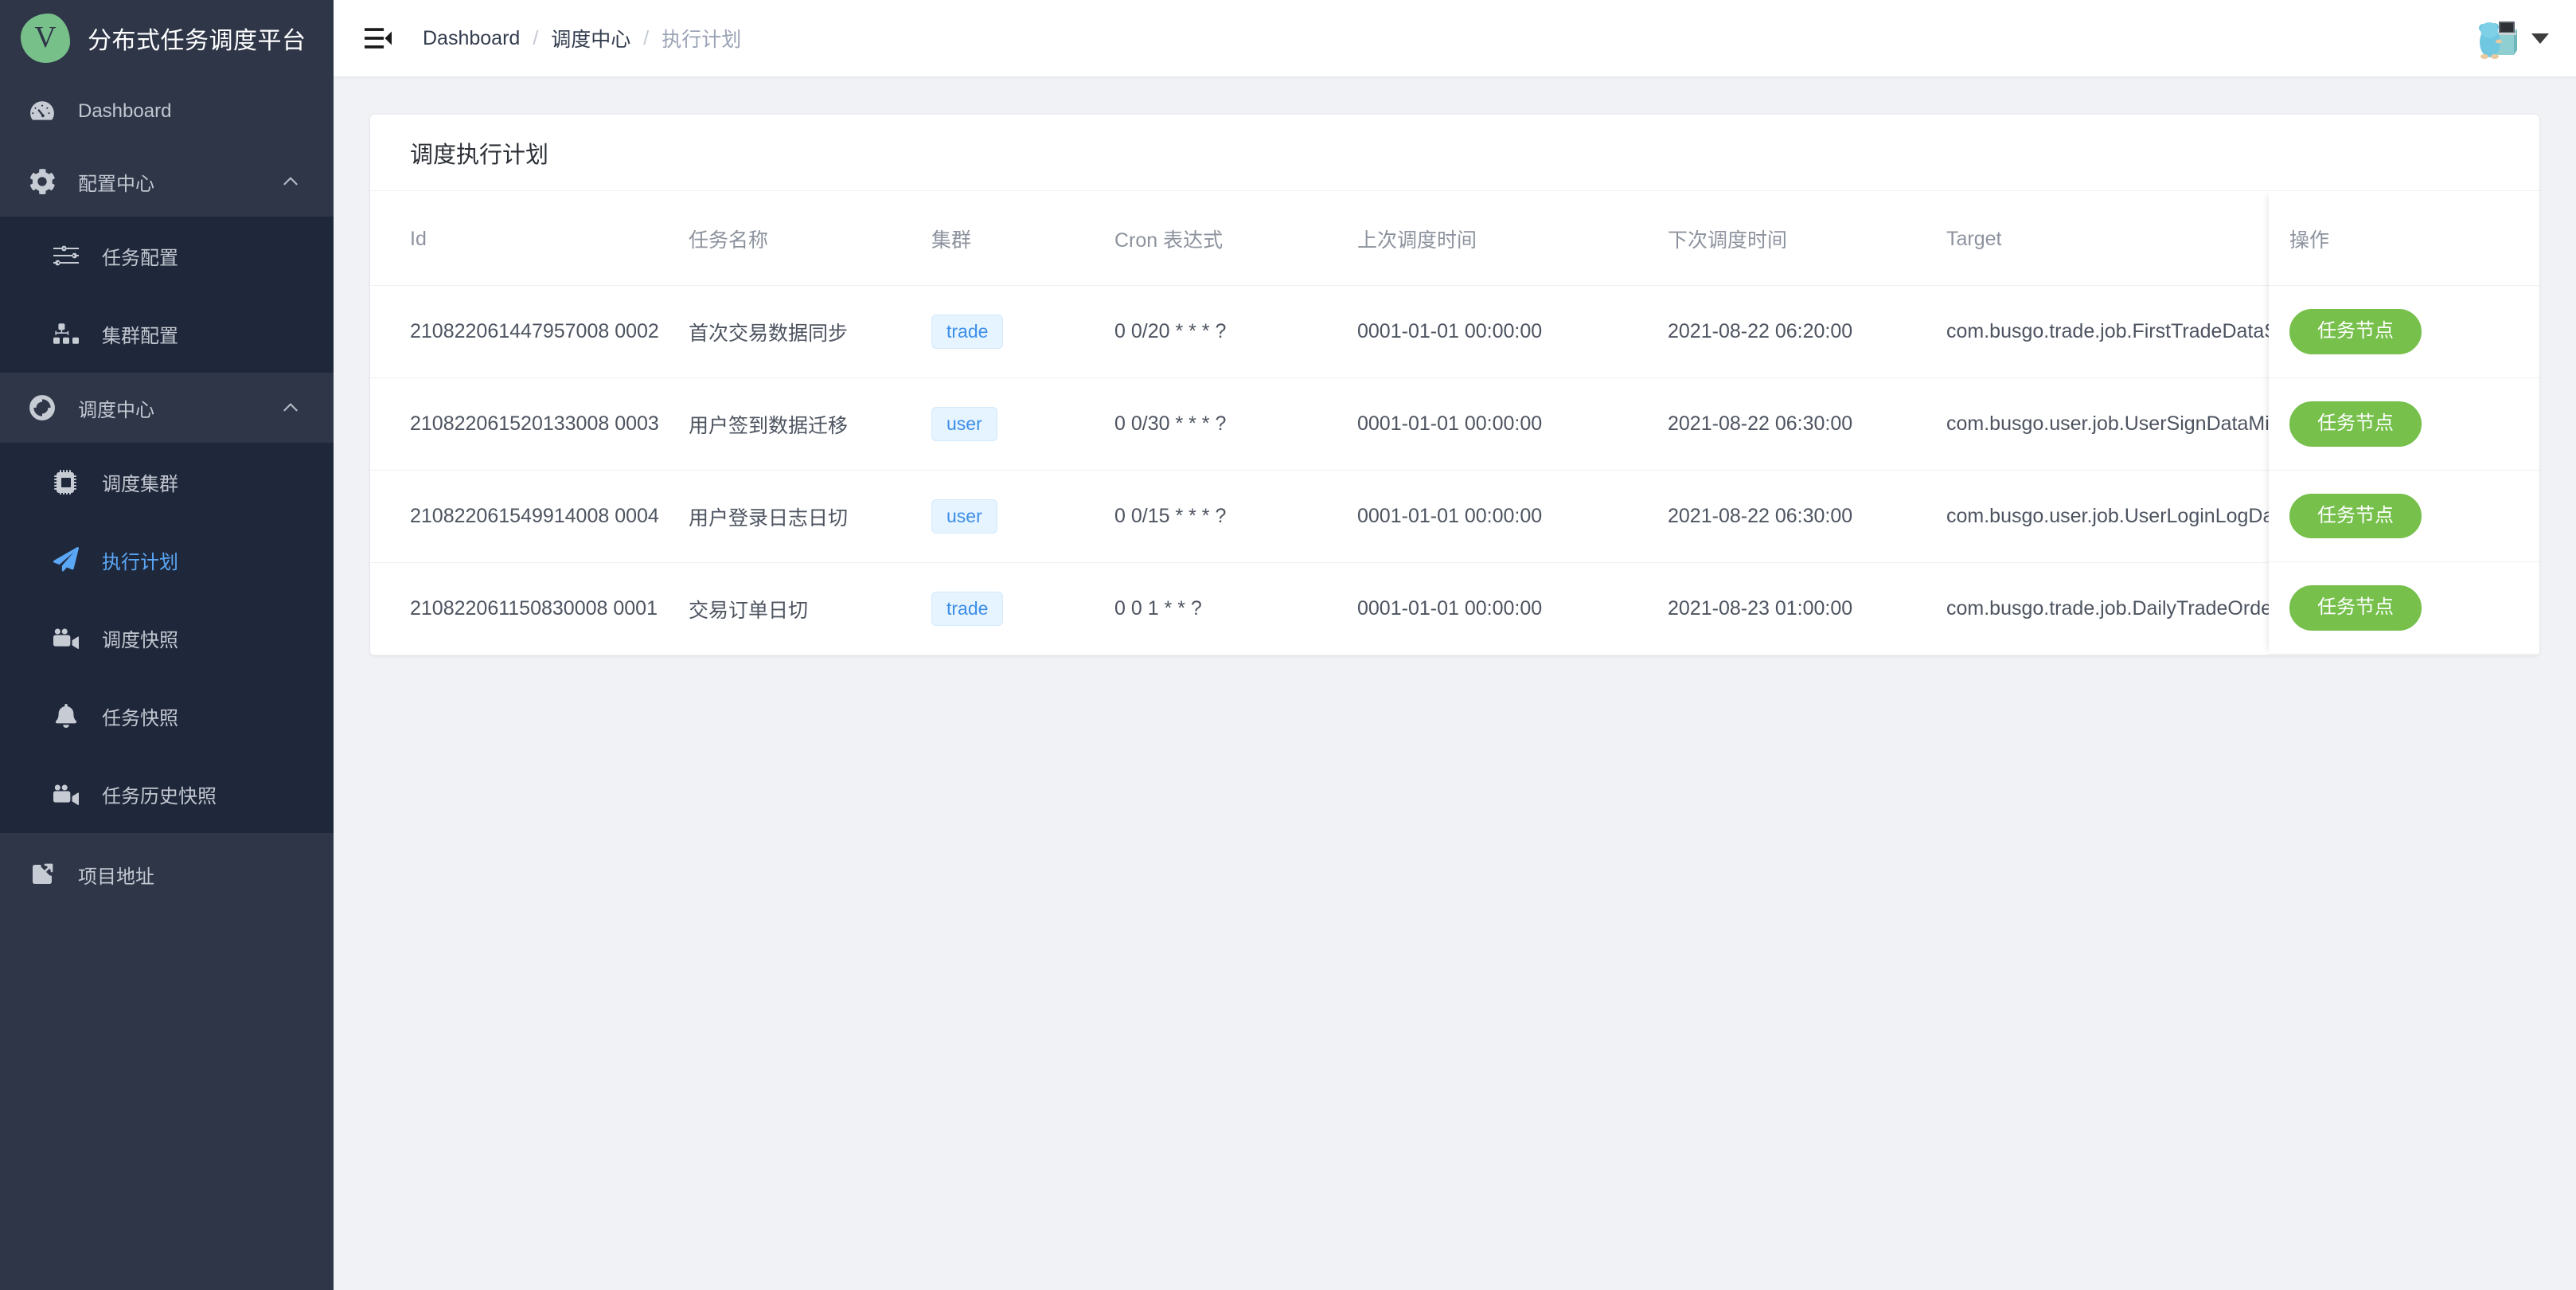 The image size is (2576, 1290). I want to click on column-header-action-fixed: 操作, so click(2404, 238).